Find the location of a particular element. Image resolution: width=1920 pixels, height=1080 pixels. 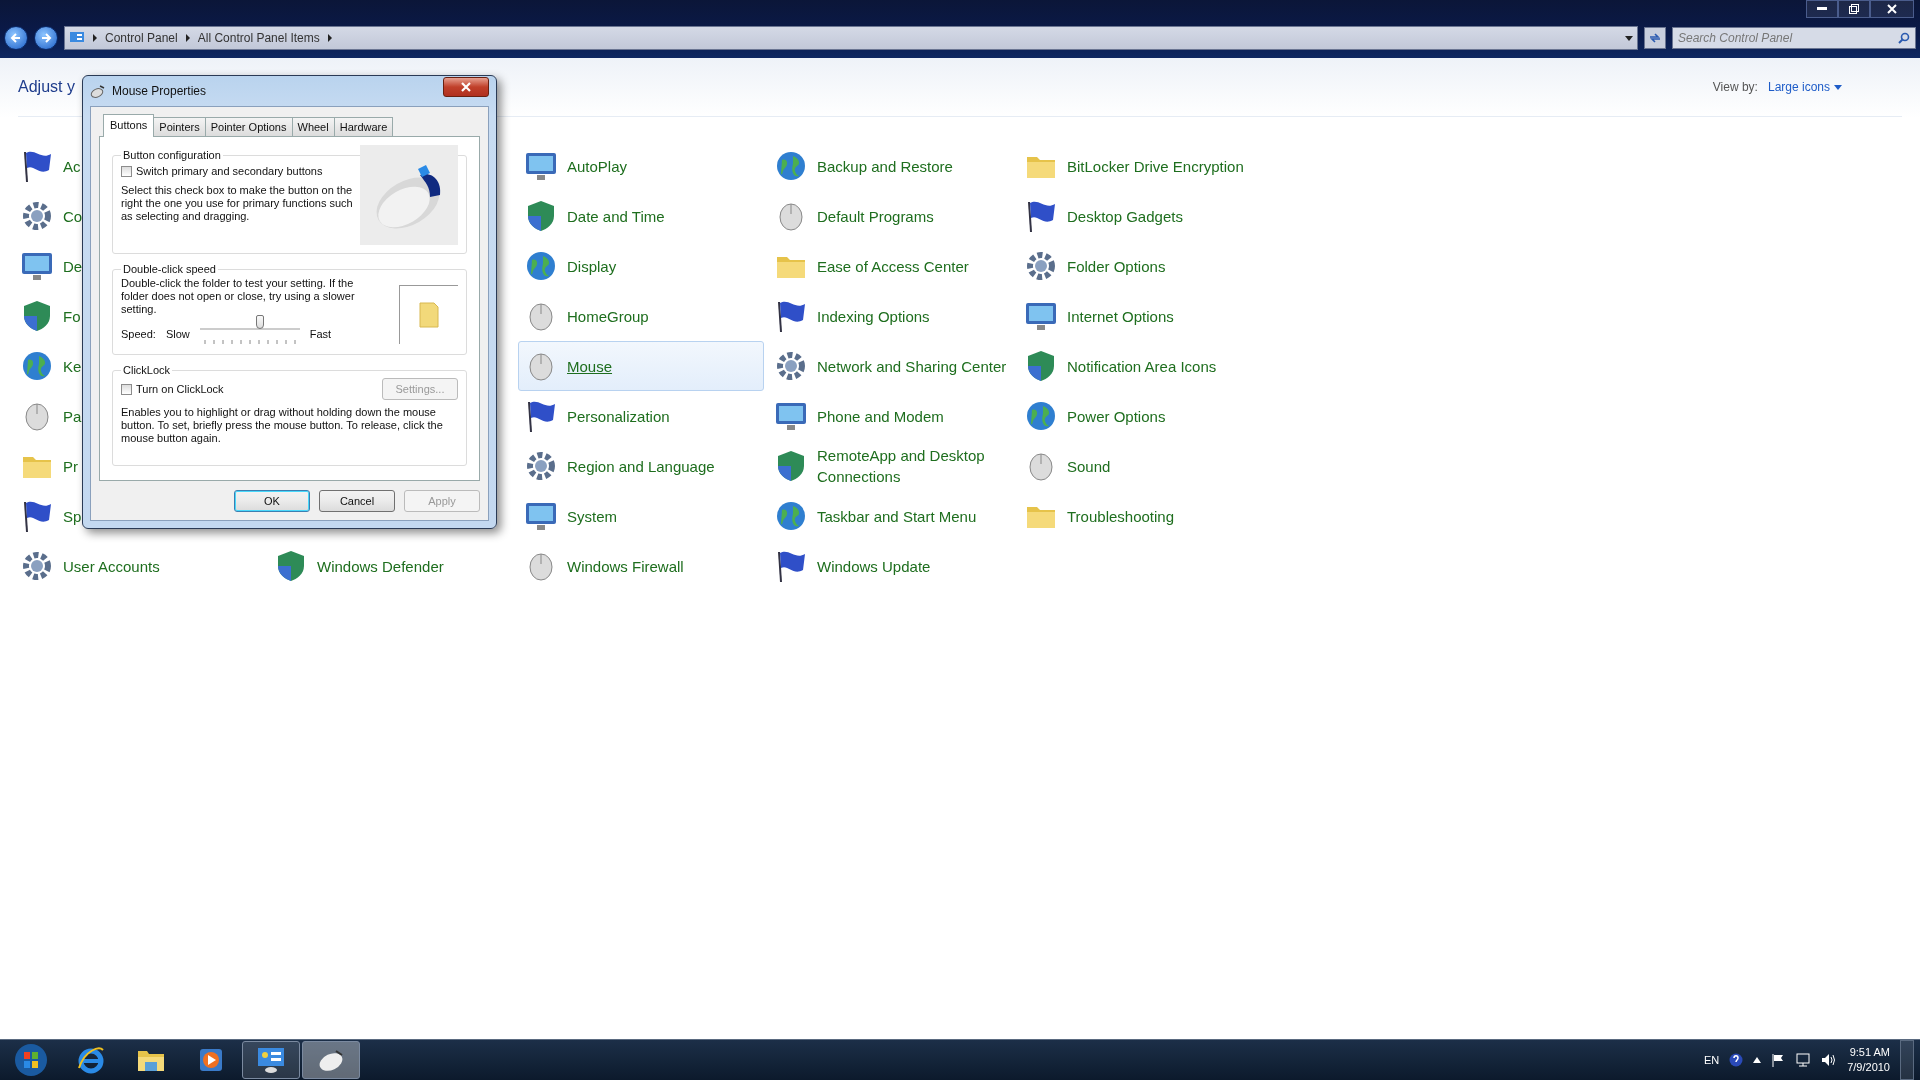

description: Enables you to highlight or drag without holding down the mouse button. To set, briefly press the mouse button. To release, click the mouse button again. is located at coordinates (282, 426).